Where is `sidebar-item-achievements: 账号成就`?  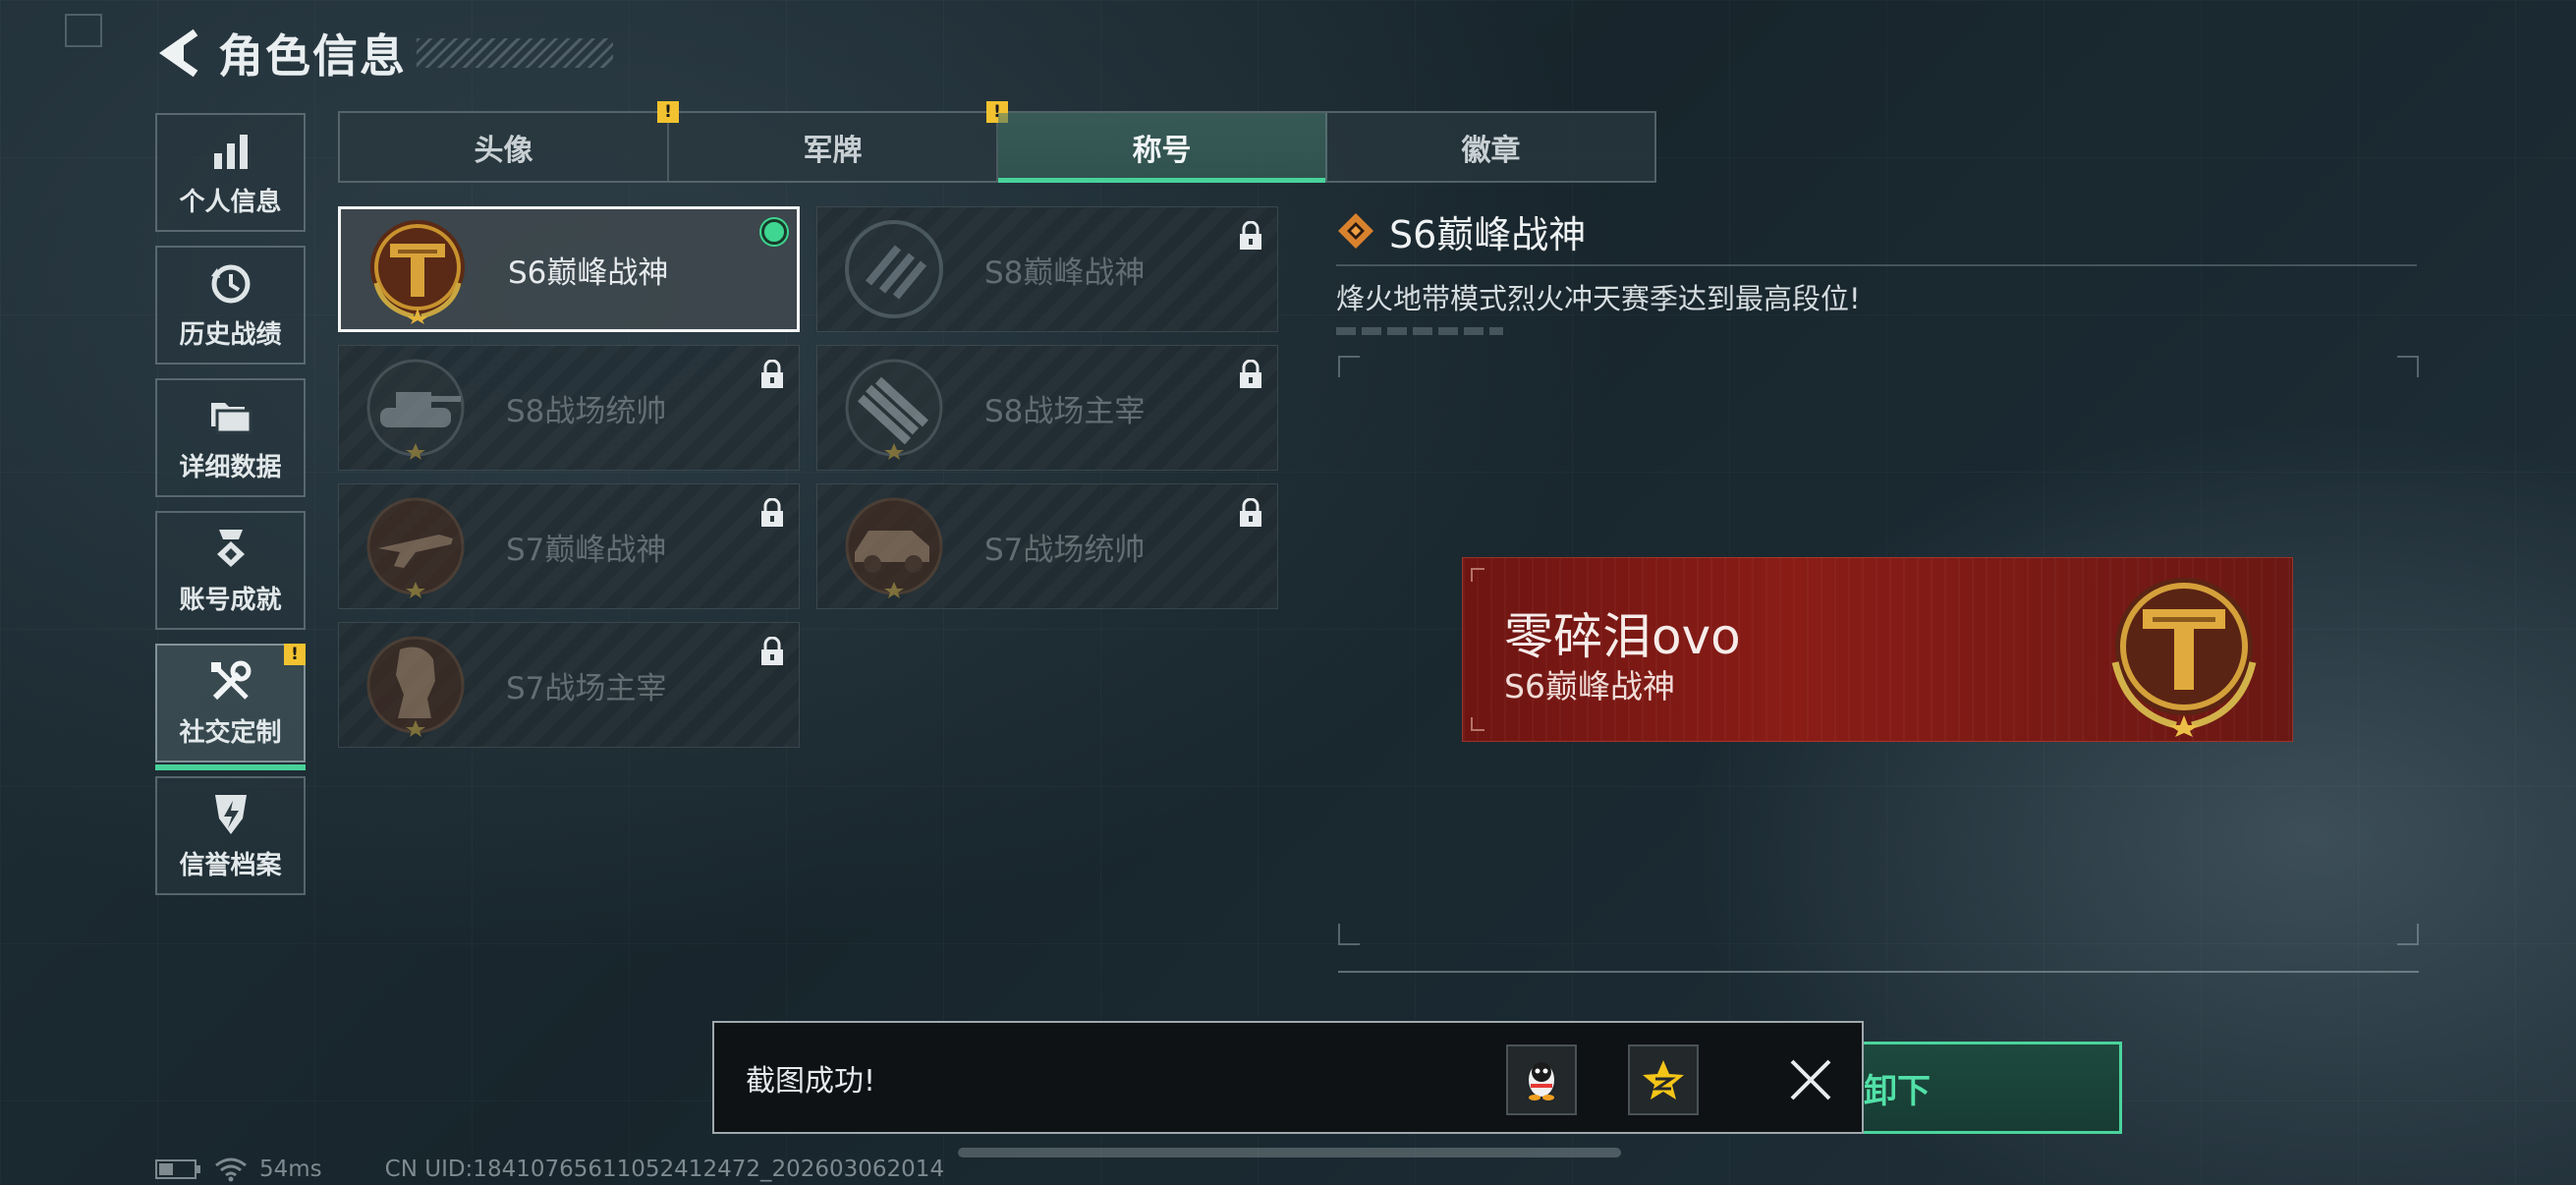
sidebar-item-achievements: 账号成就 is located at coordinates (230, 571).